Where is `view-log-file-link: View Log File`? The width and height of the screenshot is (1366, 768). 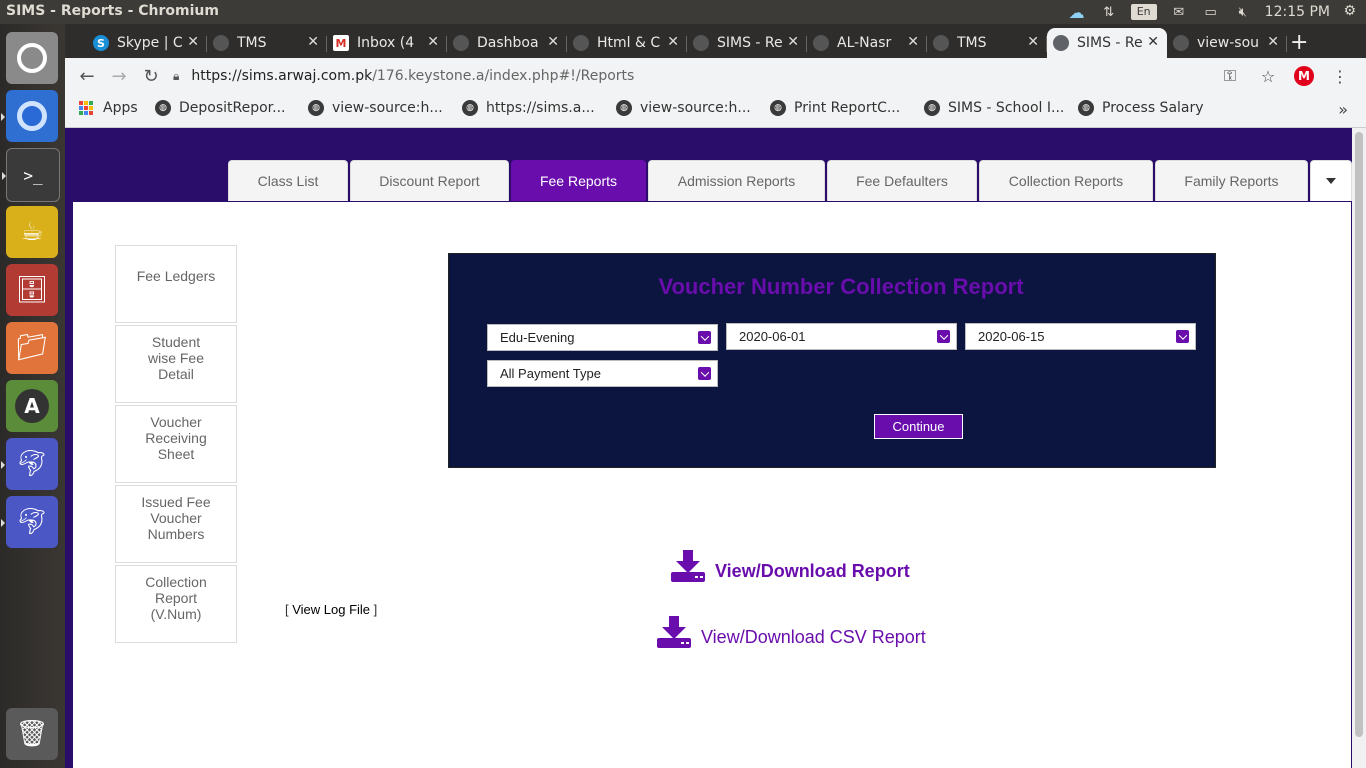 view-log-file-link: View Log File is located at coordinates (331, 609).